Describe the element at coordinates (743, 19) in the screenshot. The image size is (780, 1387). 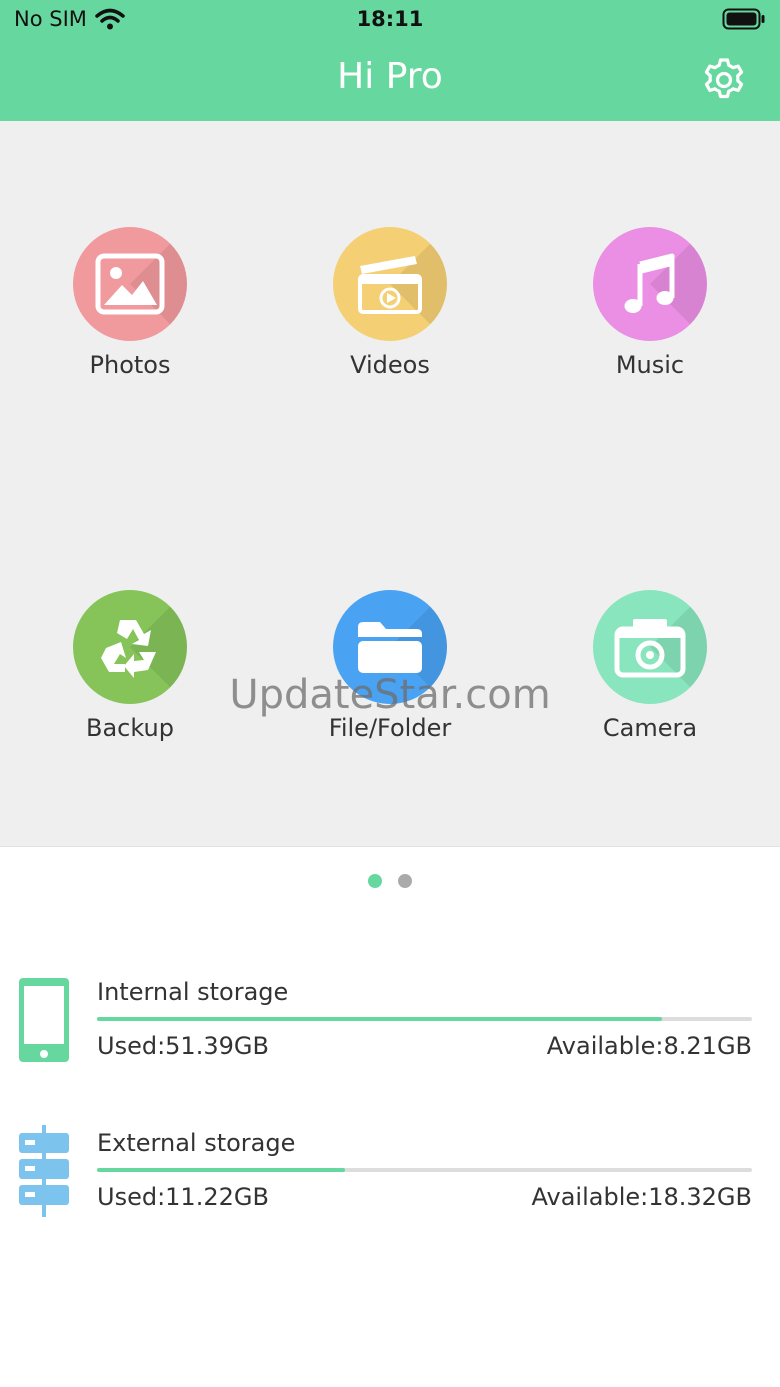
I see `battery-icon` at that location.